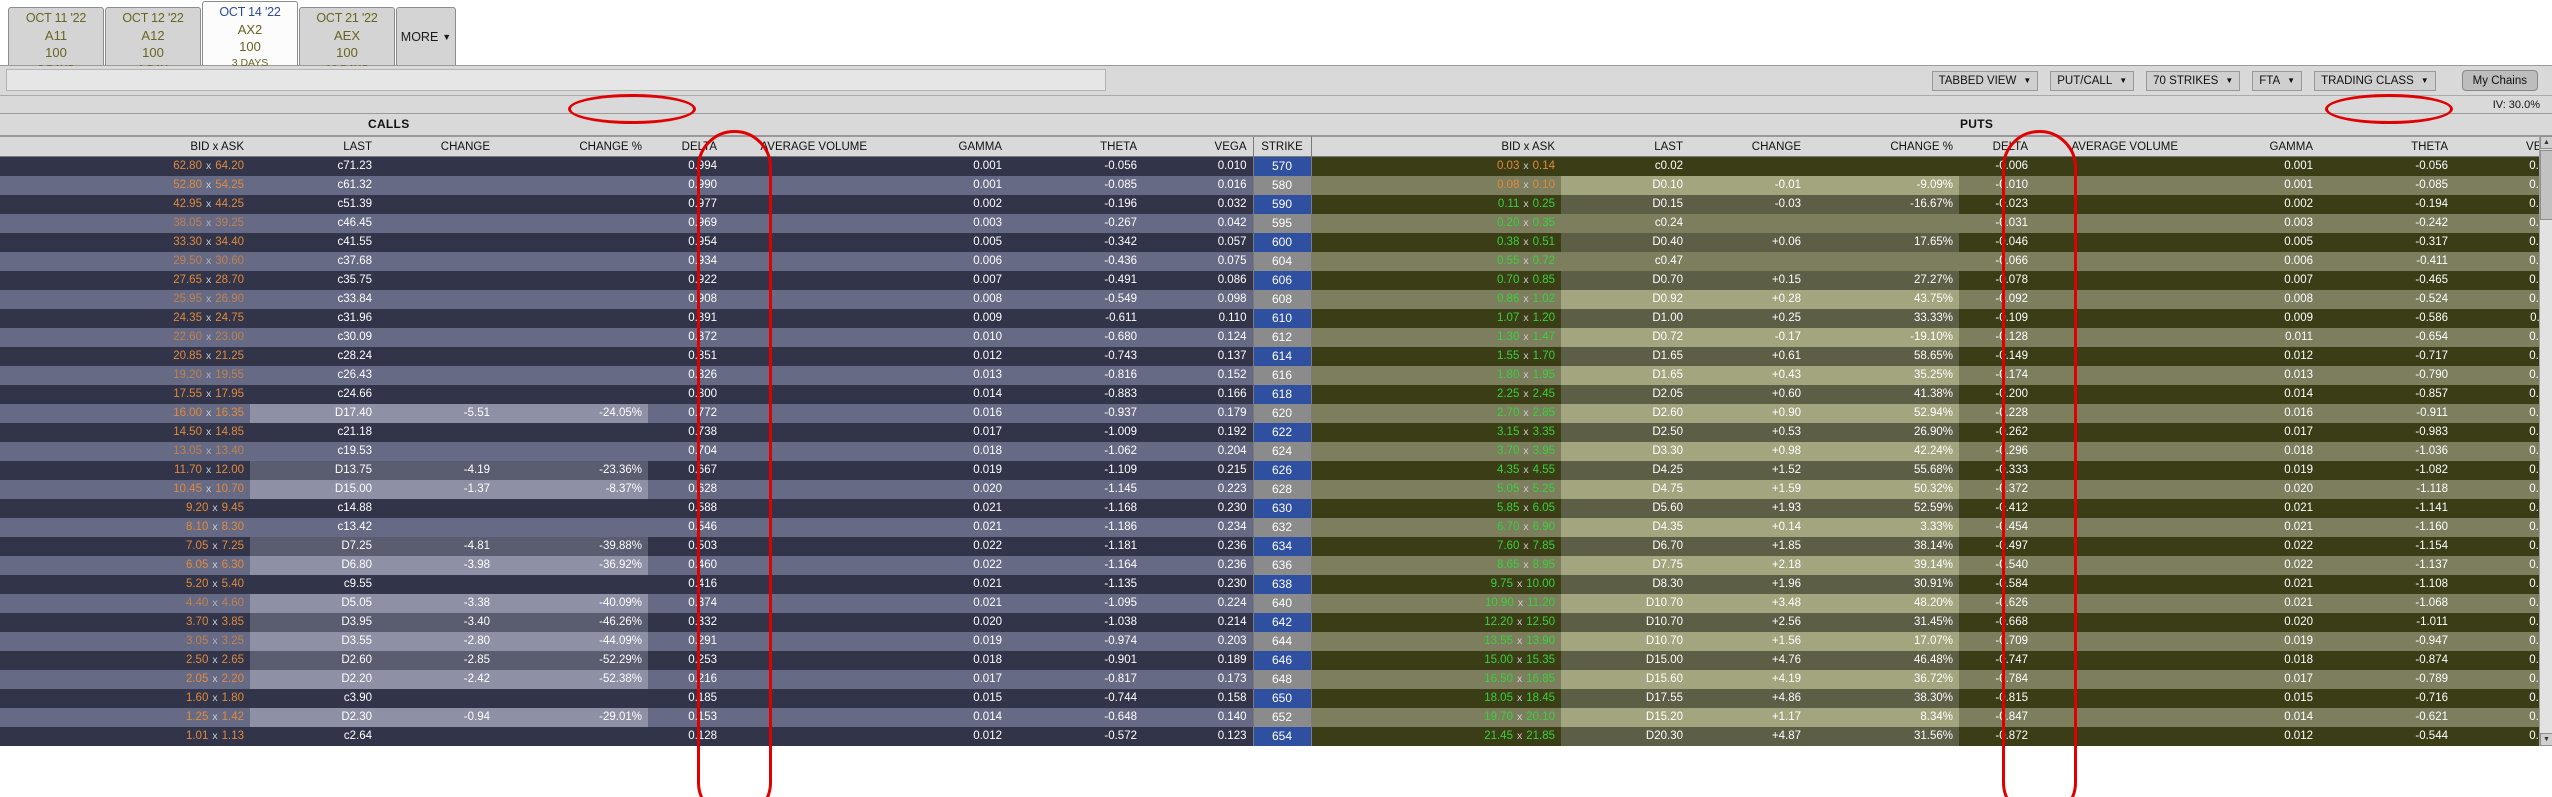 The width and height of the screenshot is (2552, 797). I want to click on puts-change-cell: +0.15, so click(1748, 280).